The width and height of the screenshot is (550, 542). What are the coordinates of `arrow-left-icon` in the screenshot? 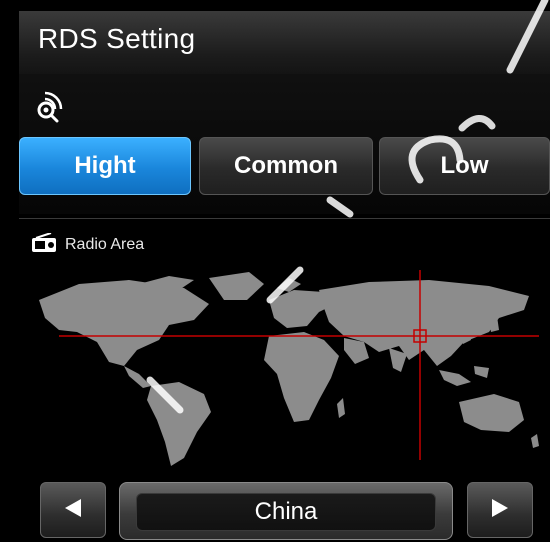 It's located at (73, 510).